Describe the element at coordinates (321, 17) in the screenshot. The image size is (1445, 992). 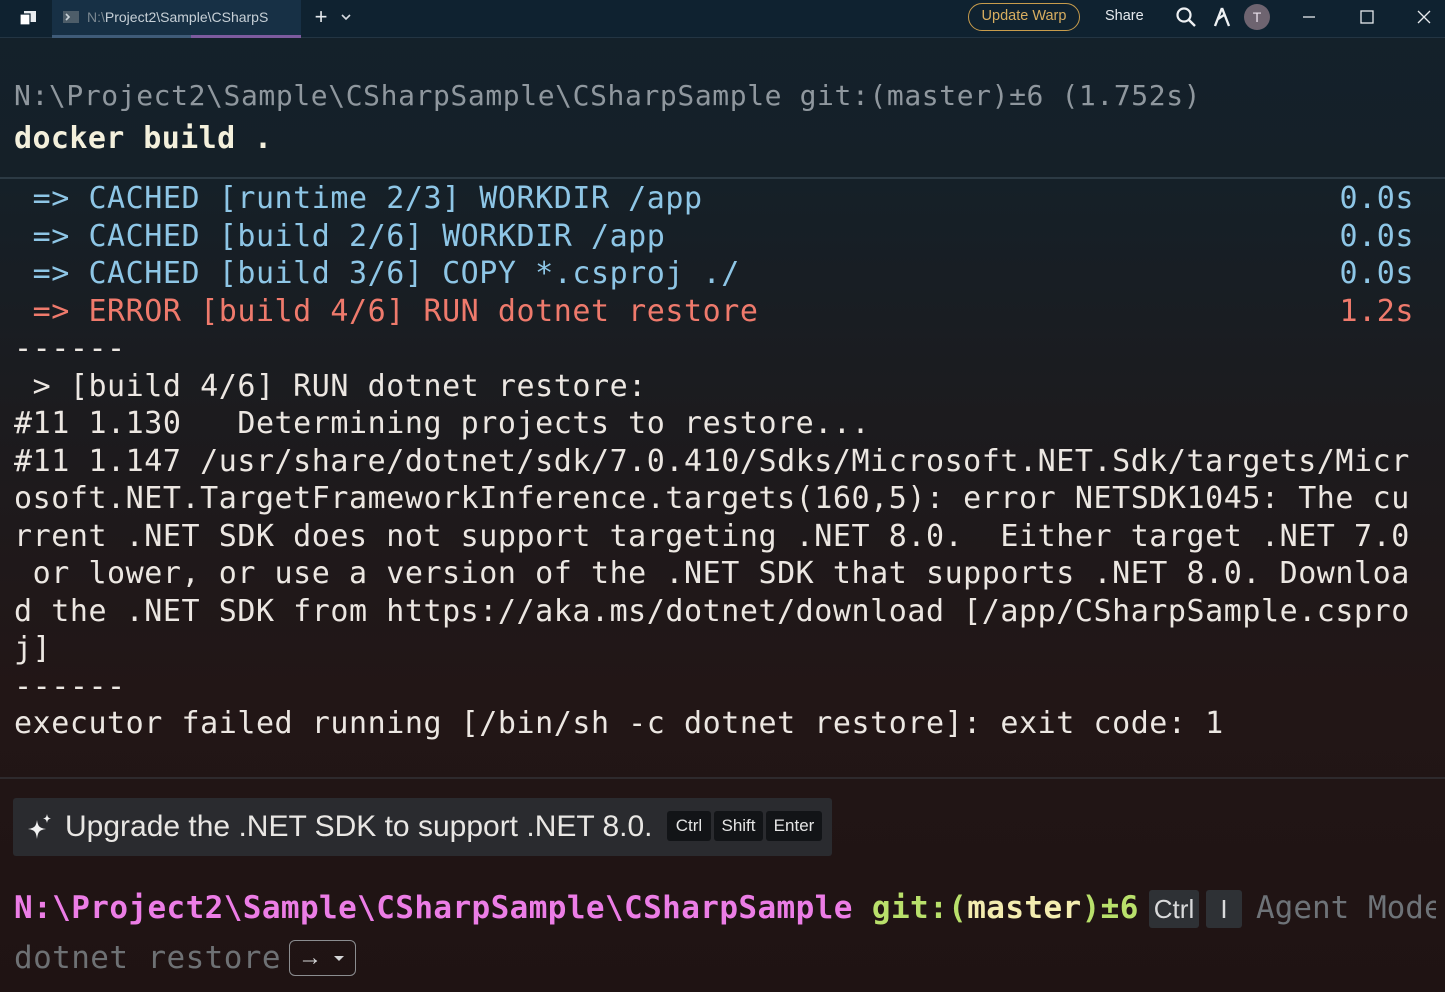
I see `new-tab-button: +` at that location.